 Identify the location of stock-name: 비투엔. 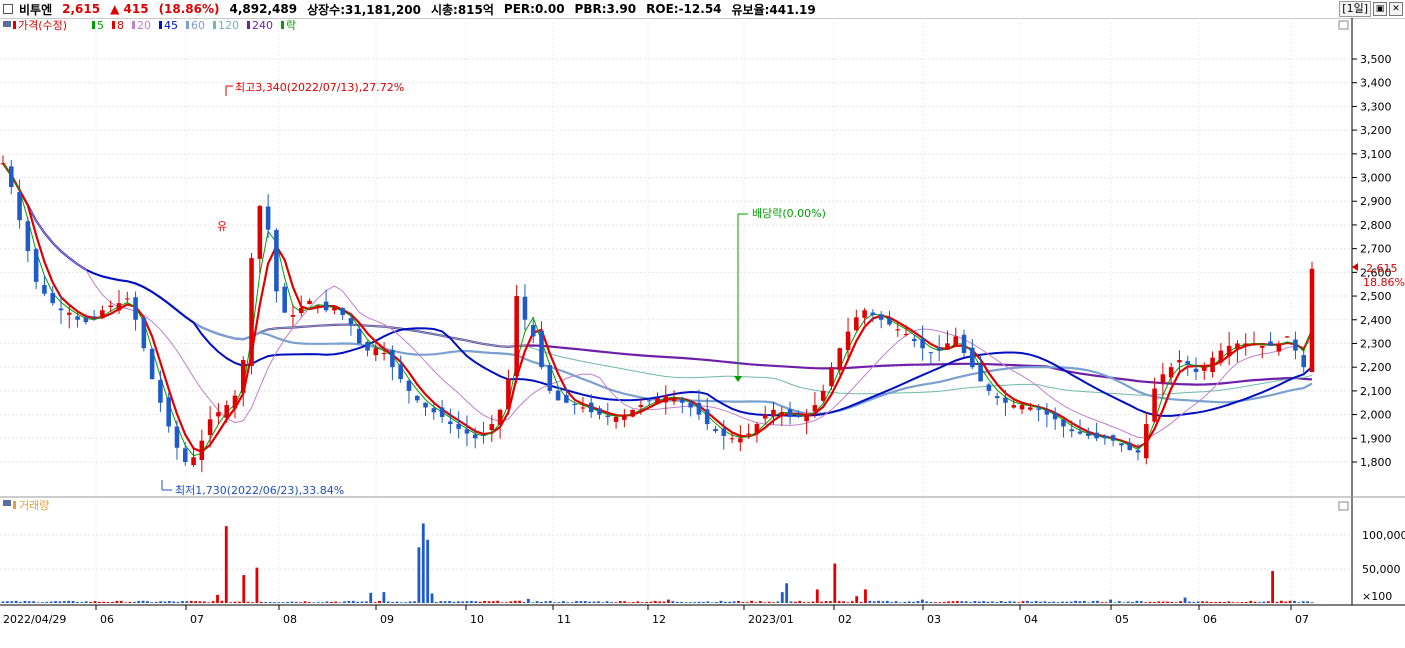
(36, 9).